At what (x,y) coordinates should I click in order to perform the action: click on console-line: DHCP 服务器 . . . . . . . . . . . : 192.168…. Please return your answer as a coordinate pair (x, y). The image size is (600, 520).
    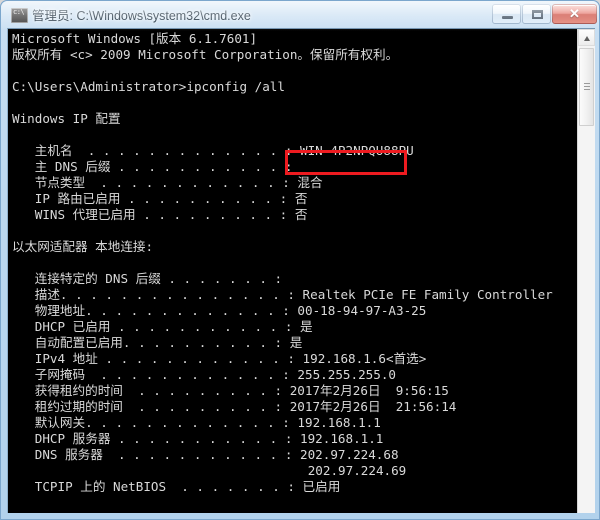
    Looking at the image, I should click on (198, 438).